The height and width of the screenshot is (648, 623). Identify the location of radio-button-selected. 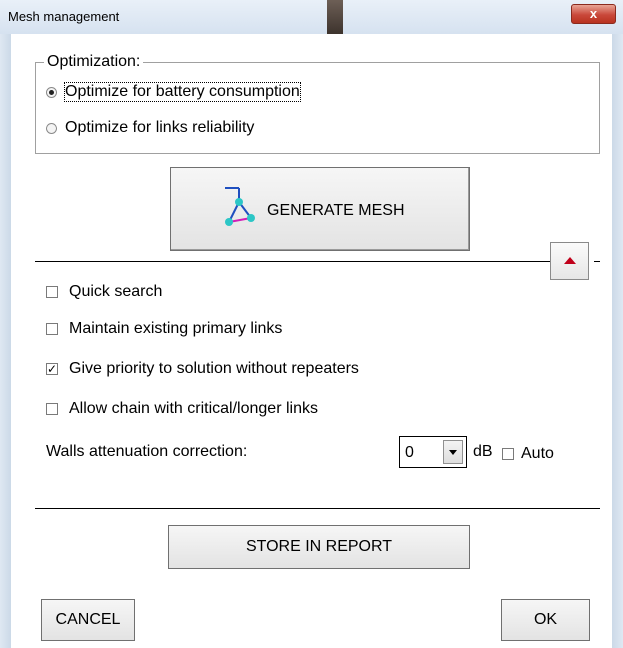
(51, 92).